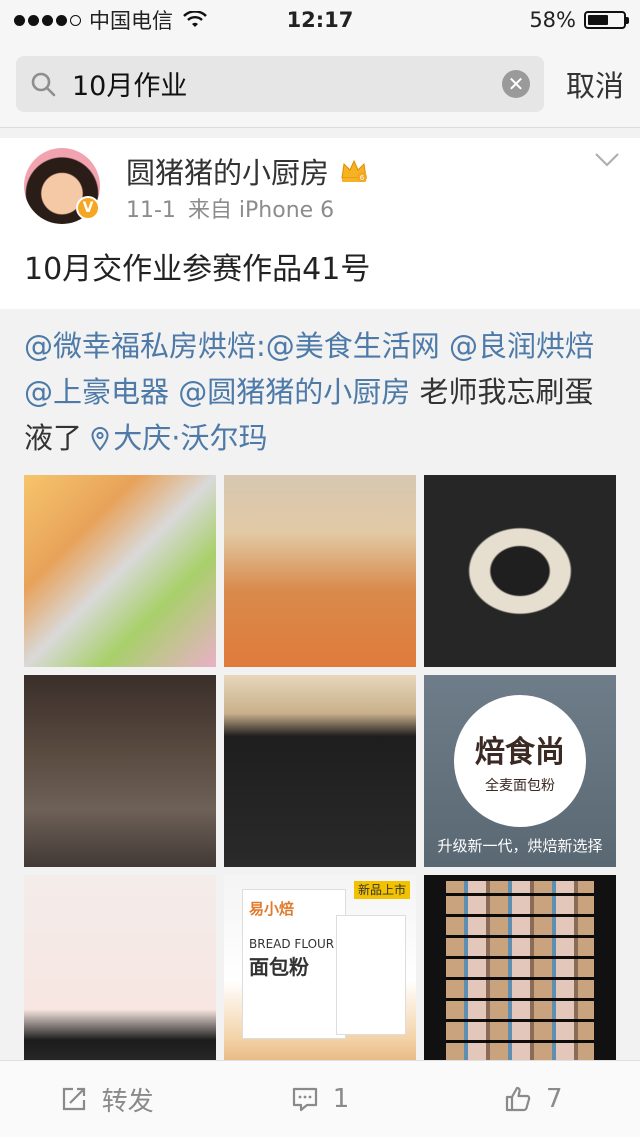 The width and height of the screenshot is (640, 1137). Describe the element at coordinates (227, 171) in the screenshot. I see `username: 圆猪猪的小厨房` at that location.